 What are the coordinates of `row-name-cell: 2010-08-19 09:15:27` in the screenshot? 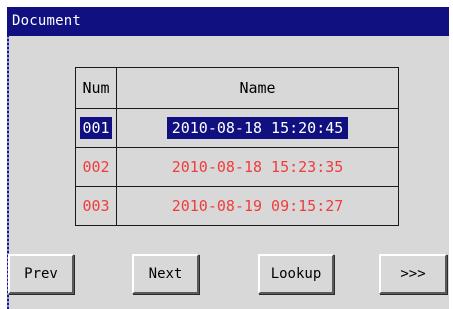 It's located at (257, 206).